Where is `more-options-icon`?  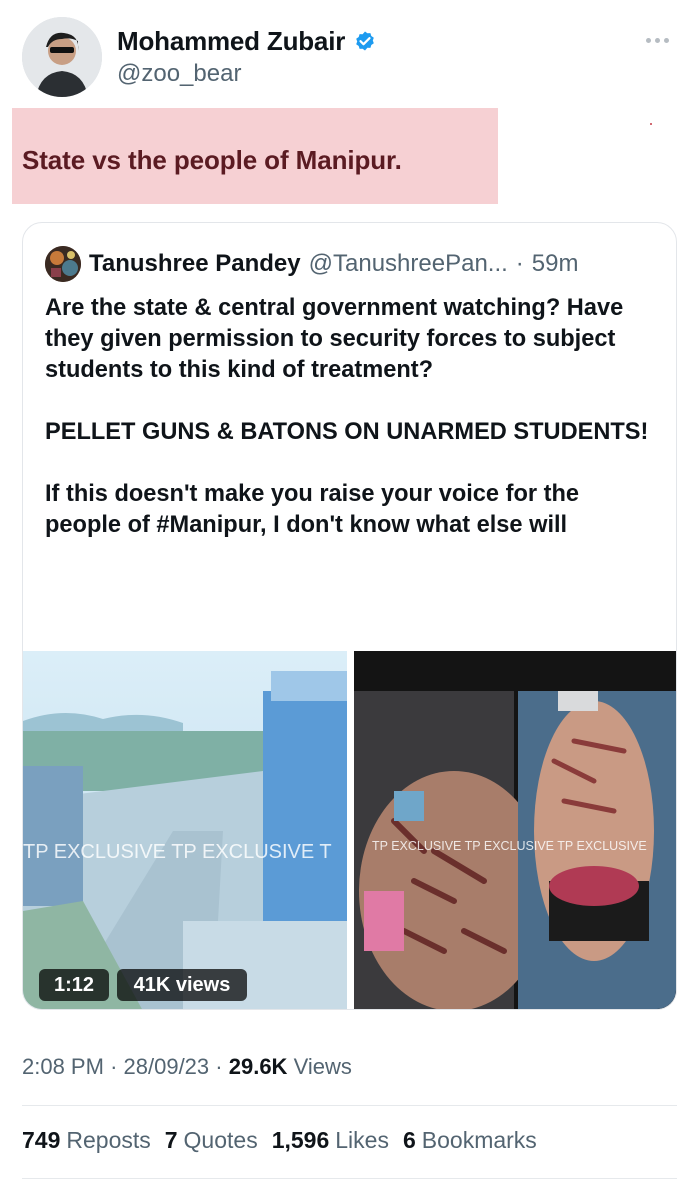
more-options-icon is located at coordinates (661, 40).